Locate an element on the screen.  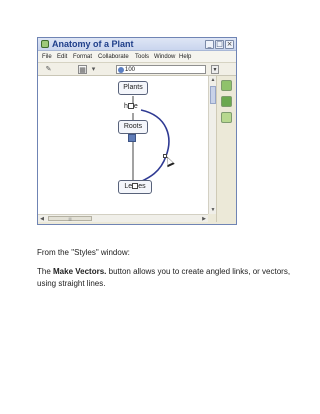
menu-window: Window is located at coordinates (164, 57).